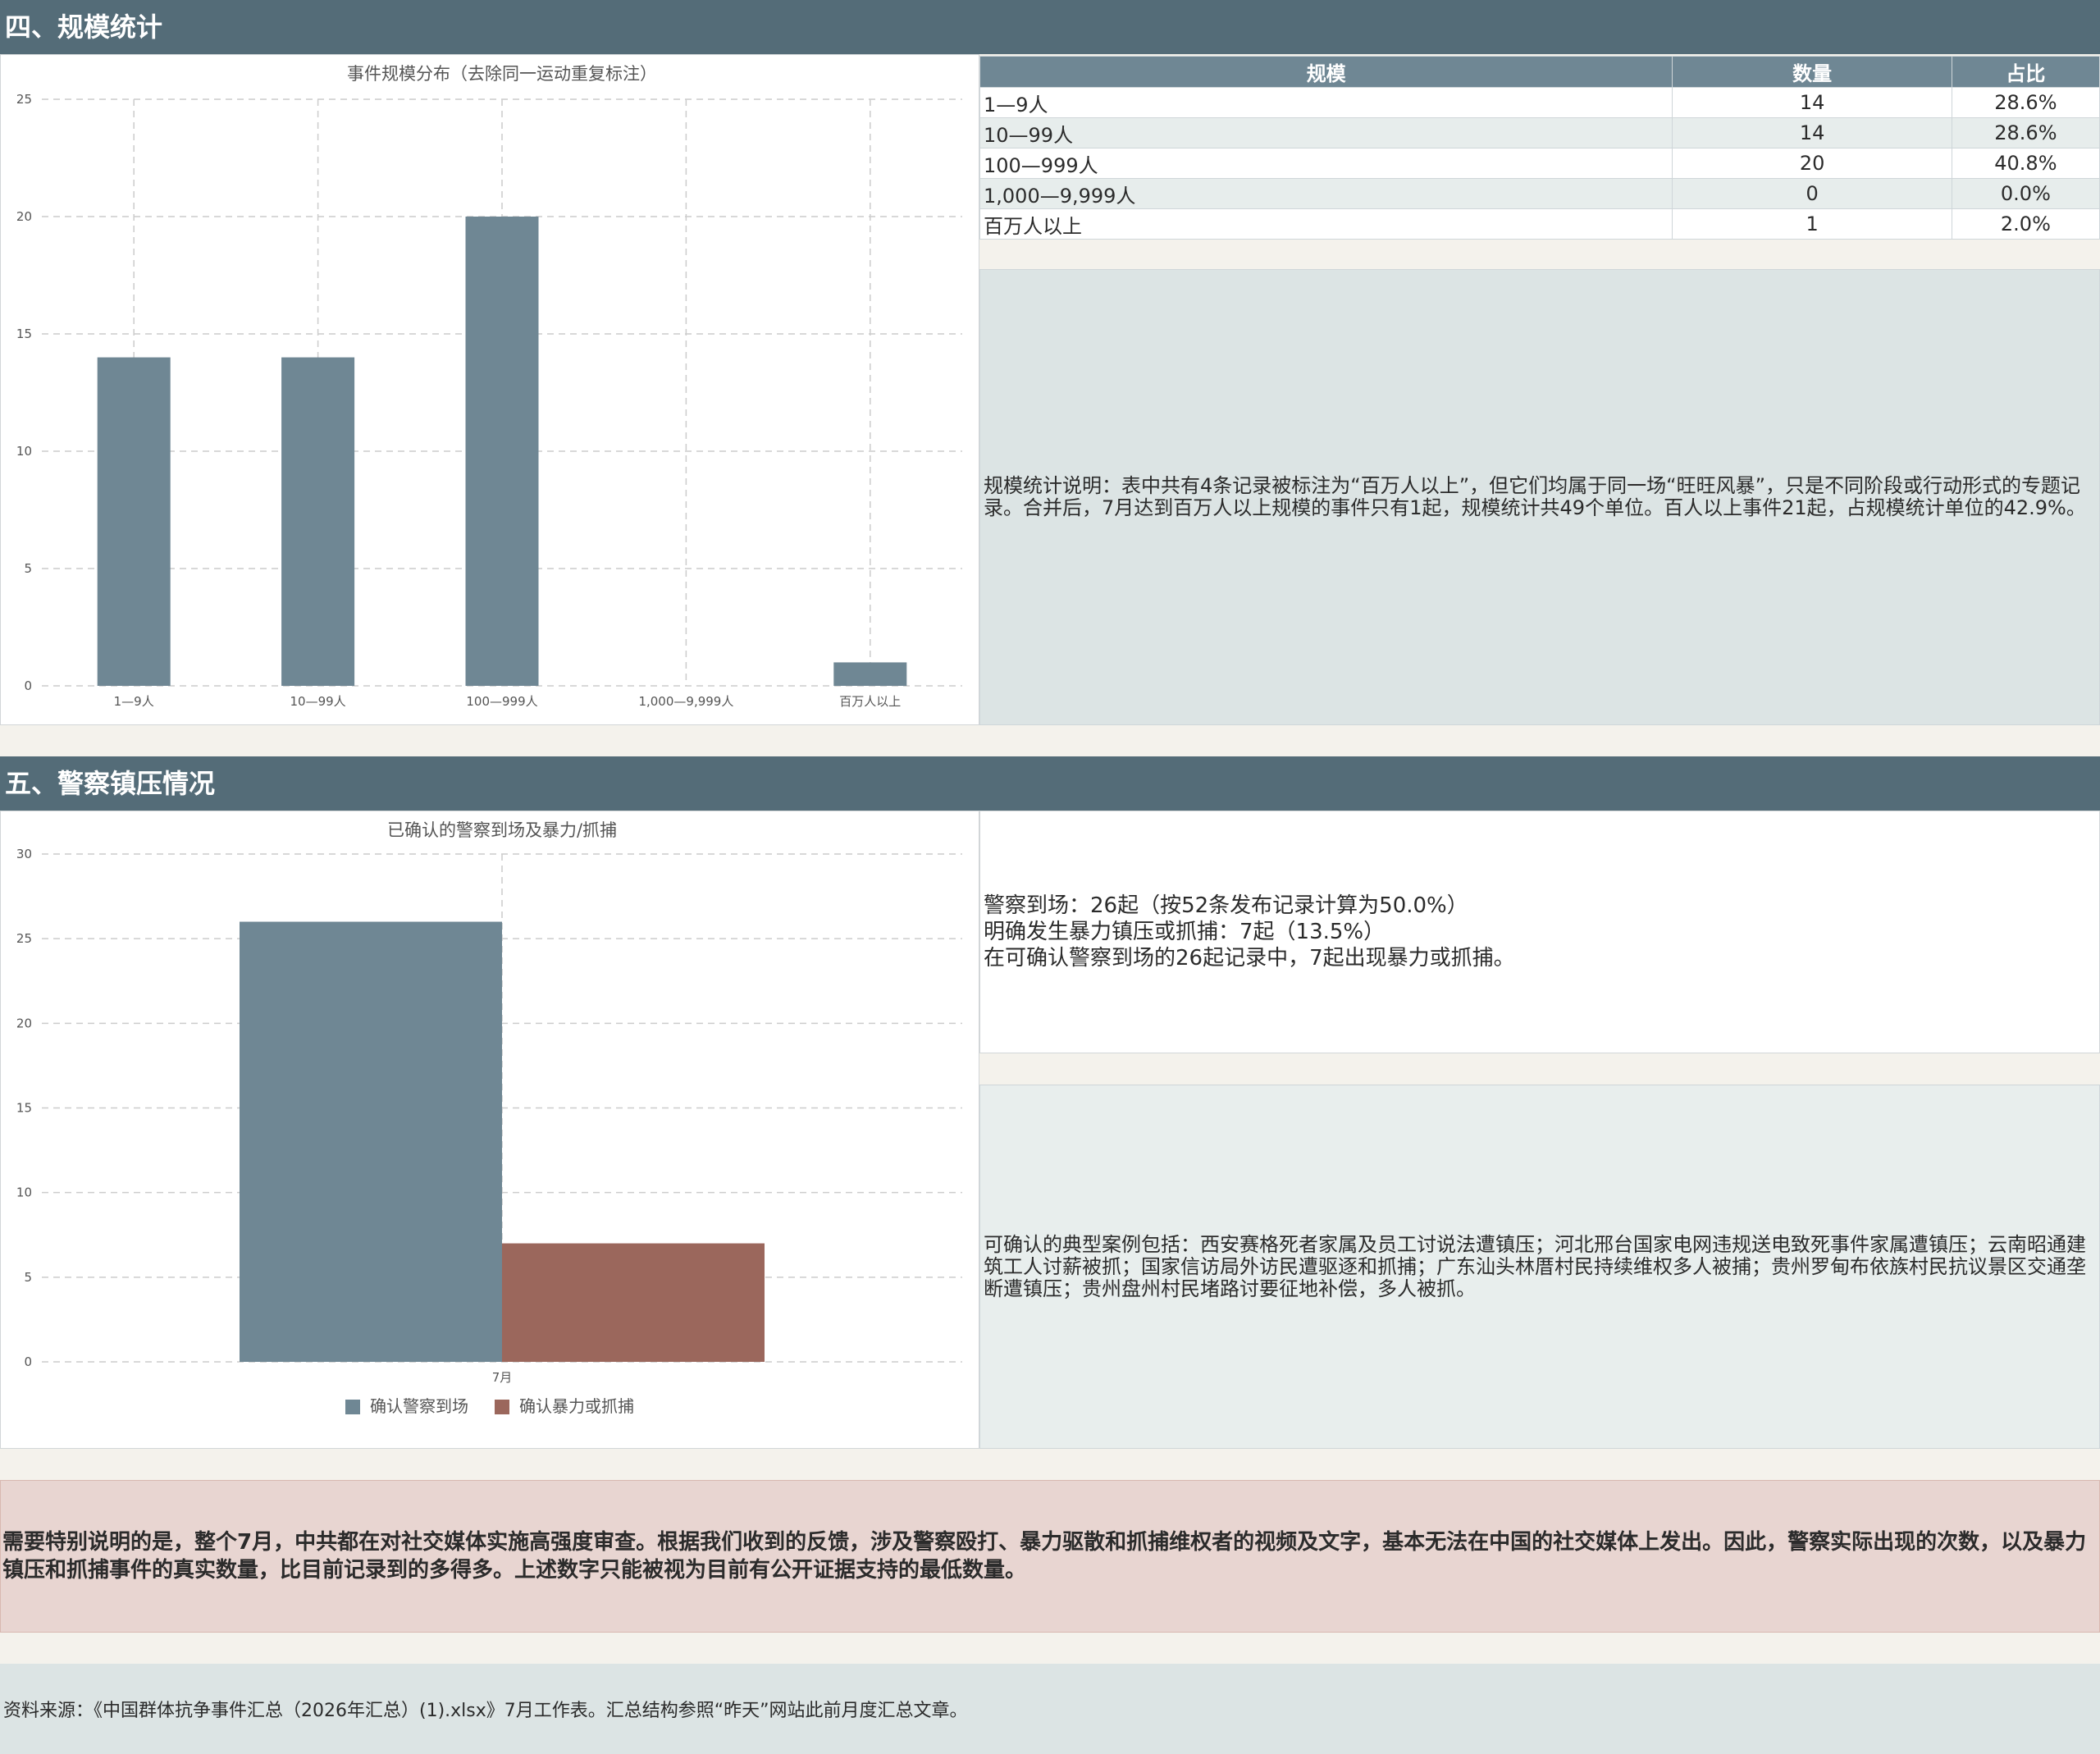 This screenshot has width=2100, height=1754. What do you see at coordinates (1249, 958) in the screenshot?
I see `police-summary-line-detail: 在可确认警察到场的26起记录中，7起出现暴力或抓捕。` at bounding box center [1249, 958].